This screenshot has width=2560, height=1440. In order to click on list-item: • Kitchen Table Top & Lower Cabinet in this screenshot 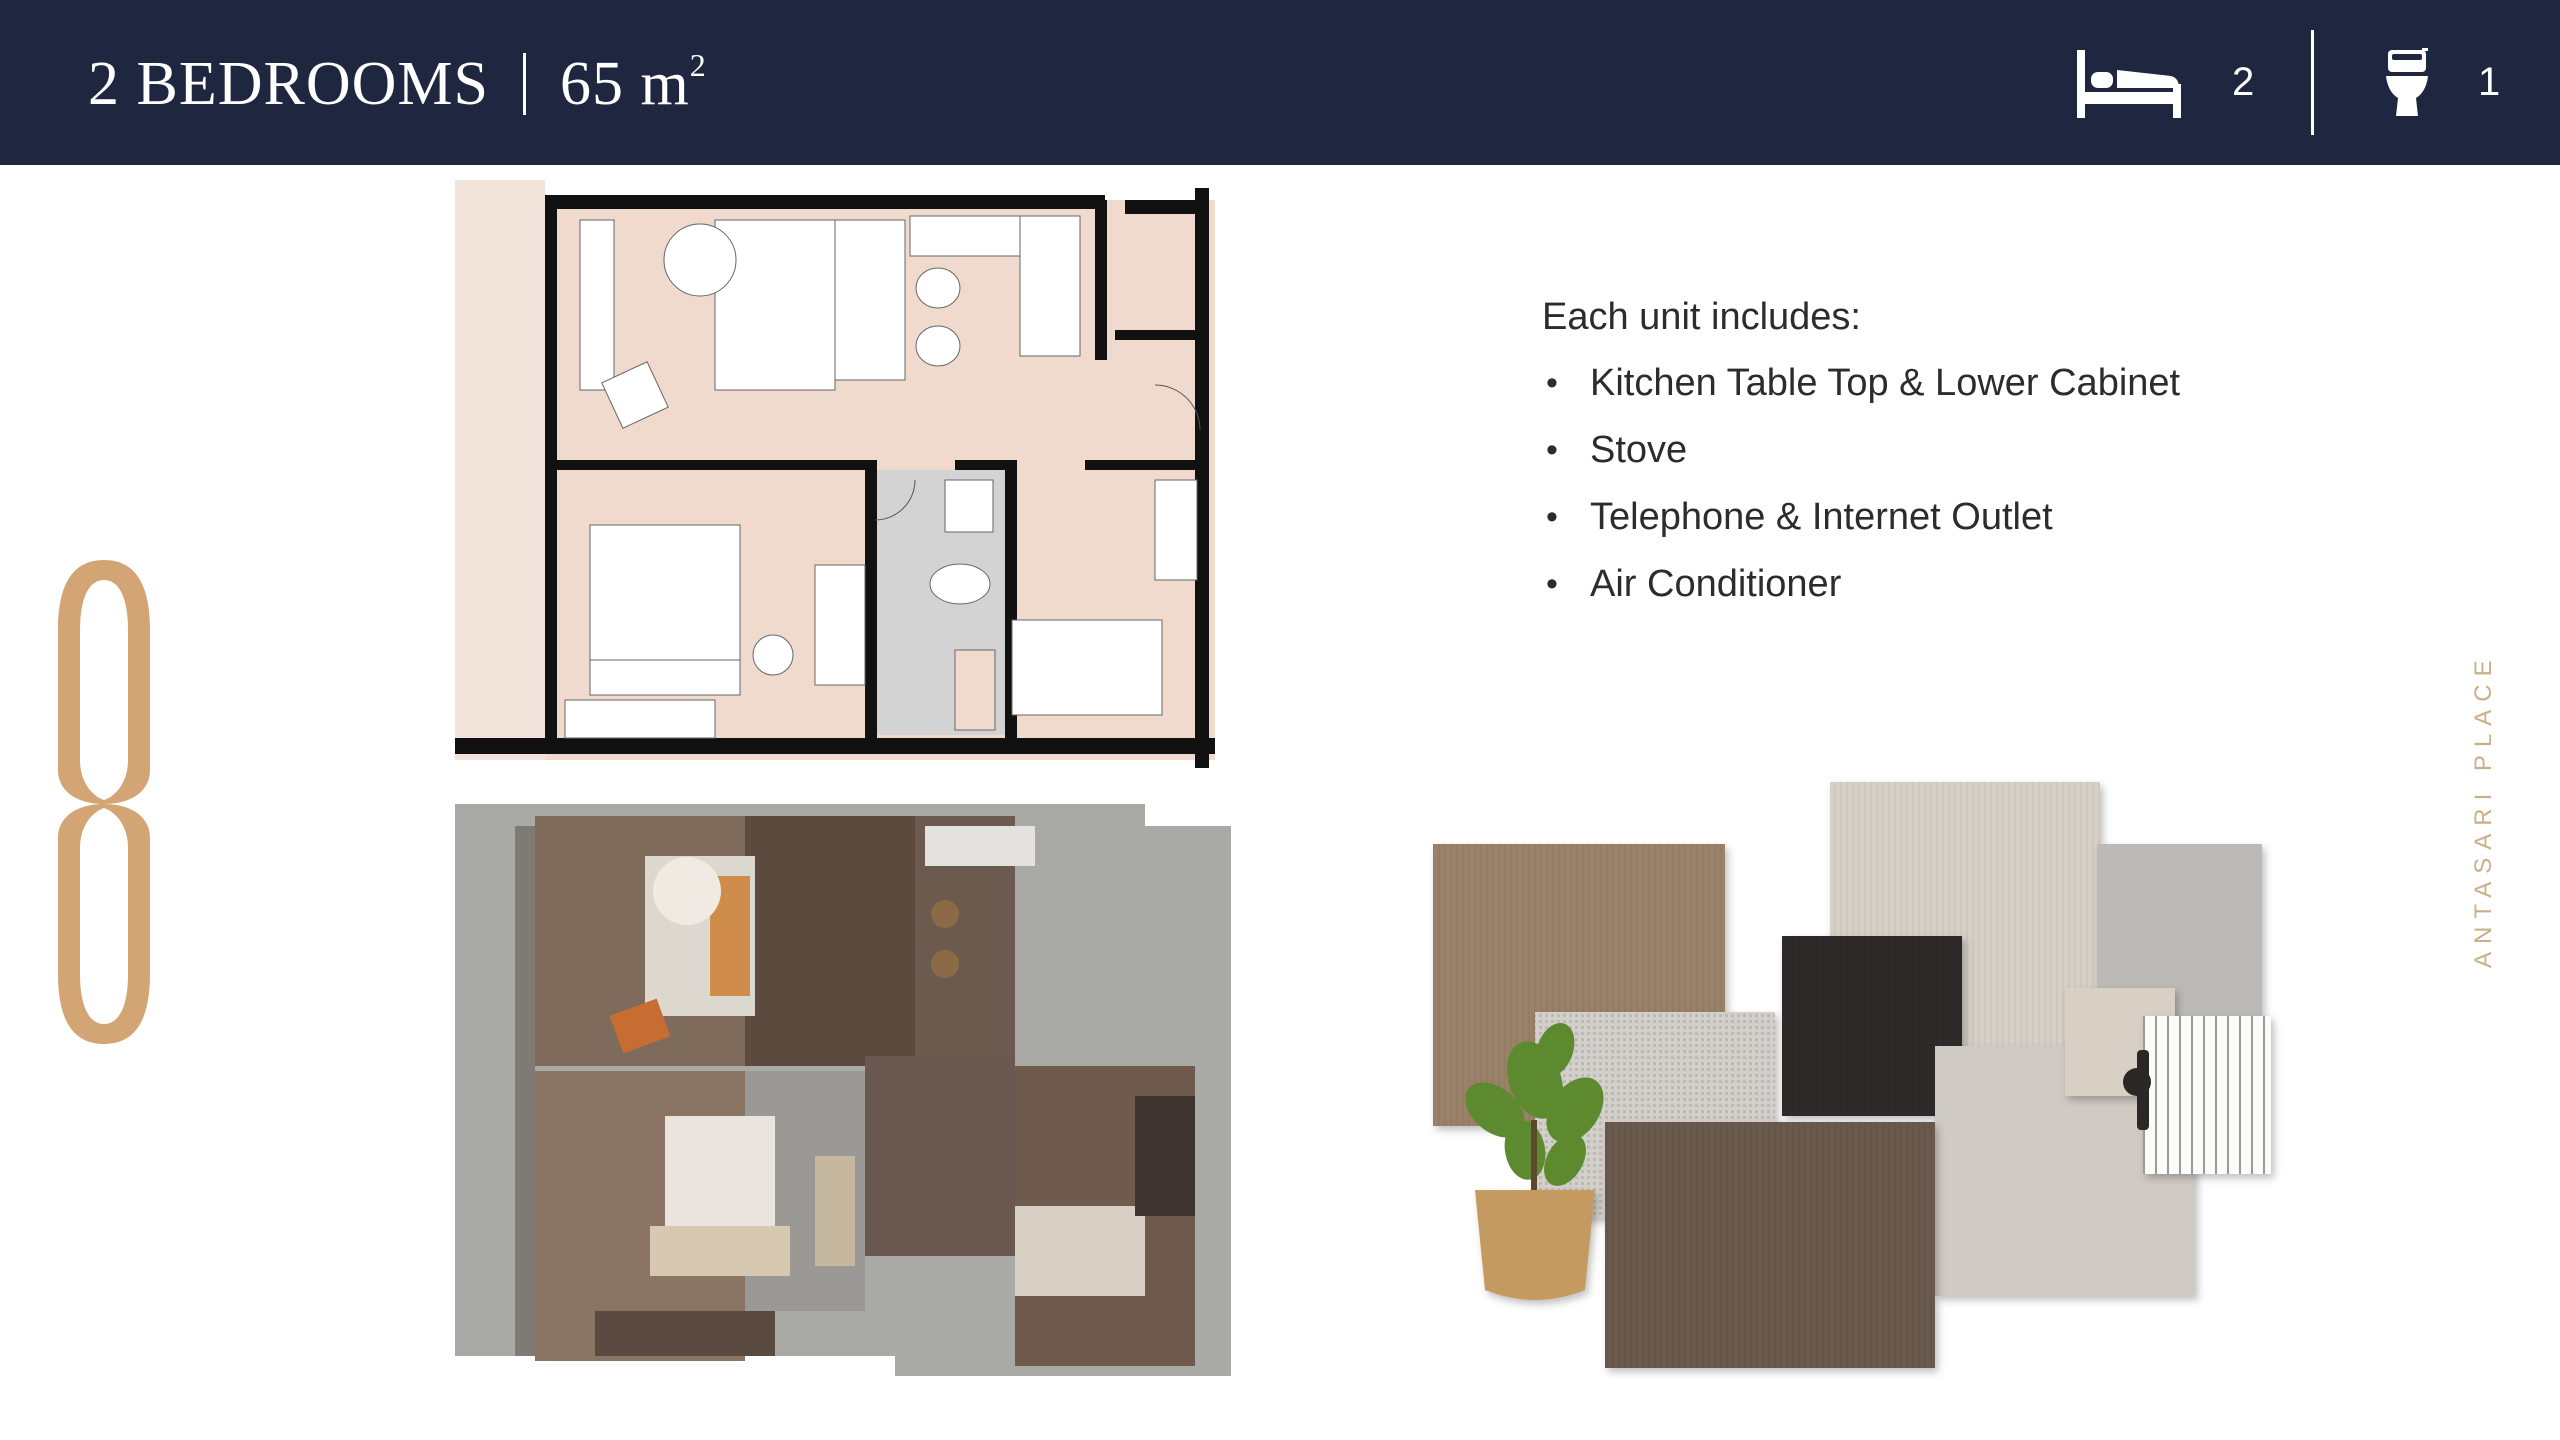, I will do `click(1942, 392)`.